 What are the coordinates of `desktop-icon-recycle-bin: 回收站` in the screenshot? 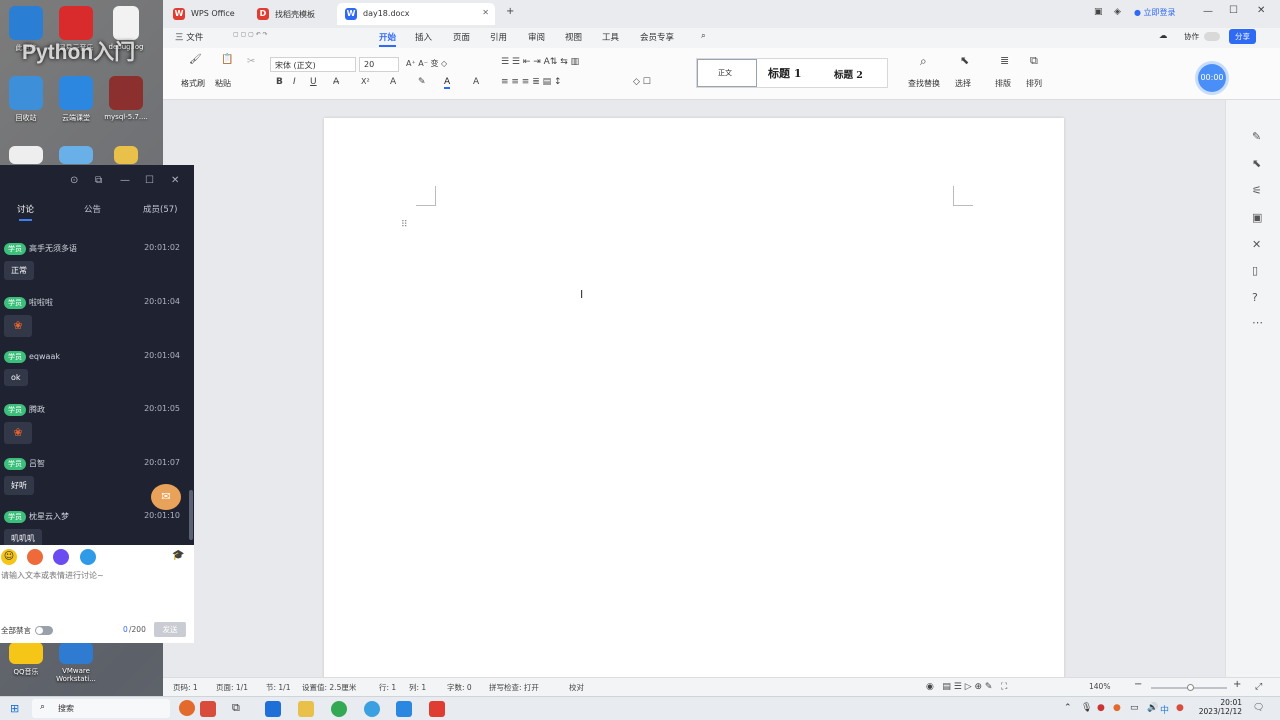 It's located at (26, 99).